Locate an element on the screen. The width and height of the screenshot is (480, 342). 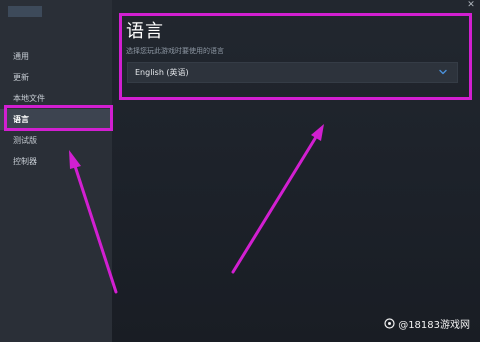
language-select-value: English (英语) is located at coordinates (162, 72).